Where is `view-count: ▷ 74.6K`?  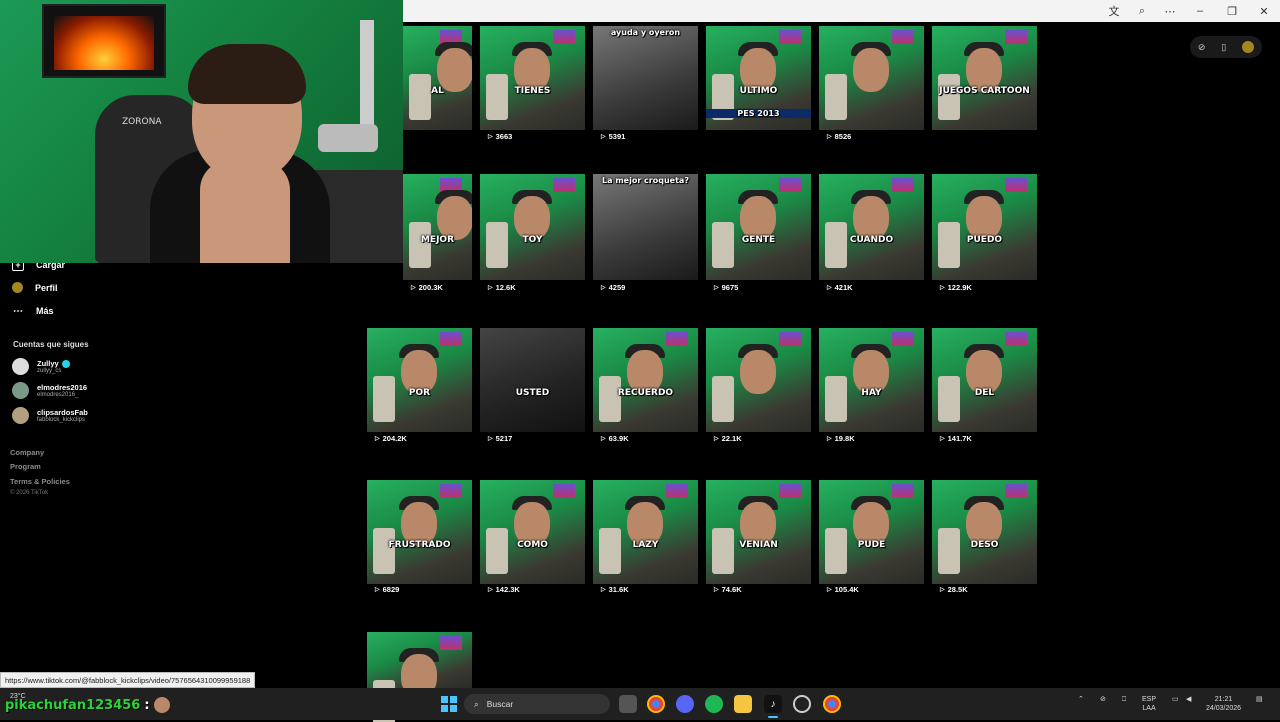 view-count: ▷ 74.6K is located at coordinates (728, 589).